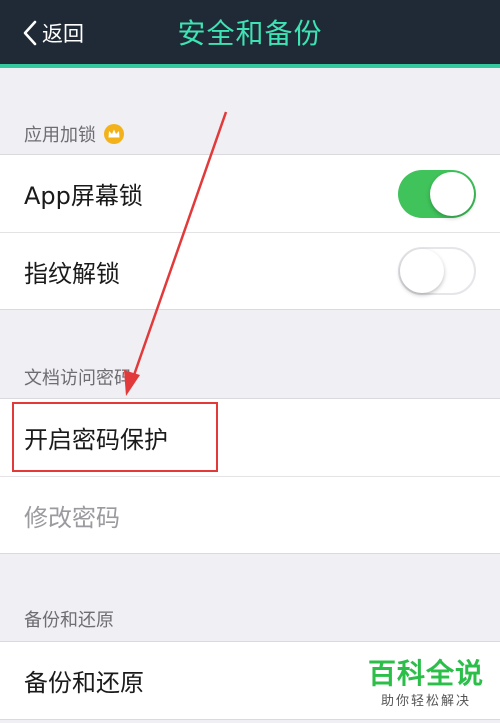 Image resolution: width=500 pixels, height=723 pixels. What do you see at coordinates (84, 683) in the screenshot?
I see `row-label: 备份和还原` at bounding box center [84, 683].